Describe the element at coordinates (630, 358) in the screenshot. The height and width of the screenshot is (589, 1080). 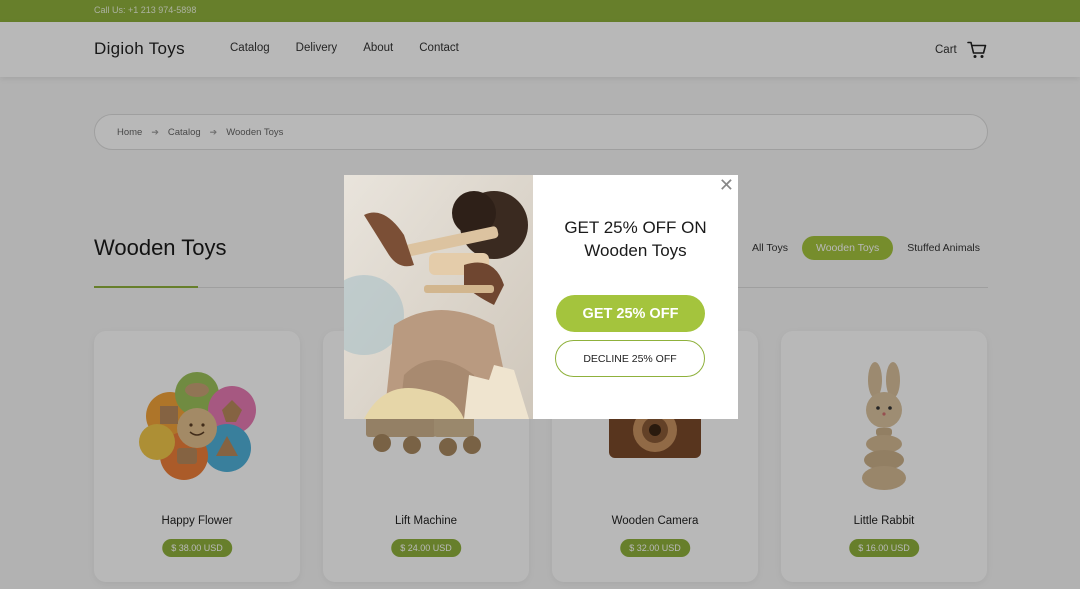
I see `decline-discount-button: DECLINE 25% OFF` at that location.